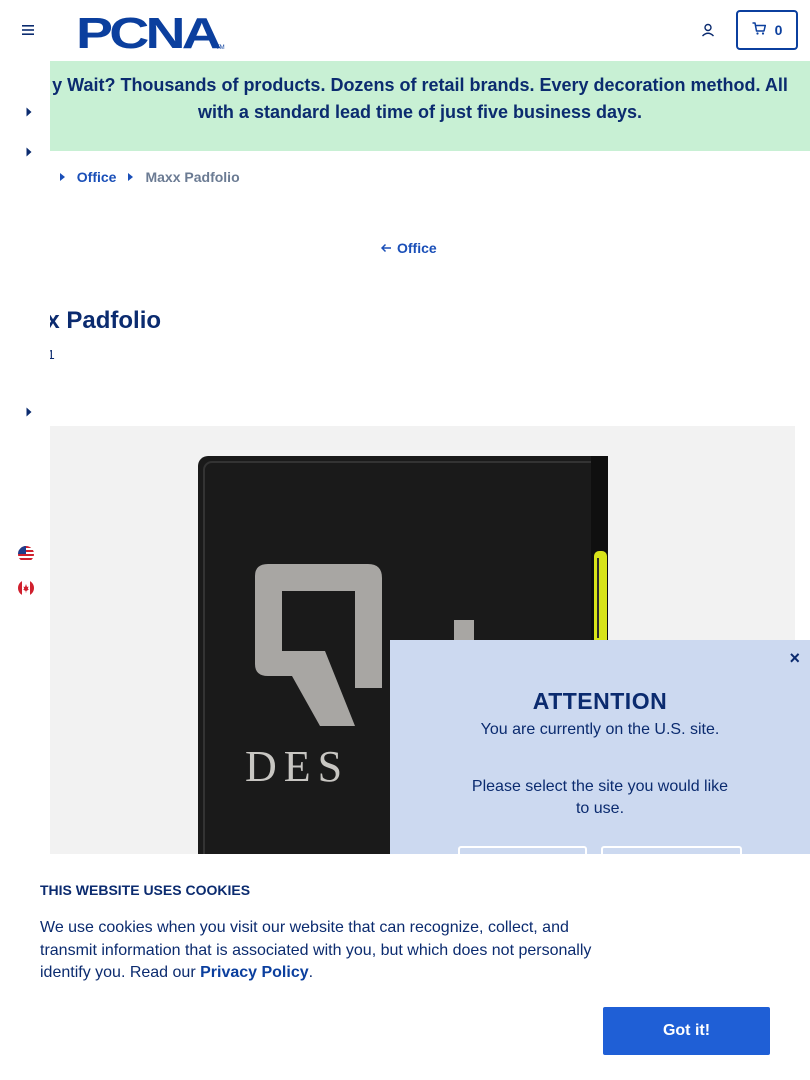  What do you see at coordinates (759, 30) in the screenshot?
I see `cart-icon` at bounding box center [759, 30].